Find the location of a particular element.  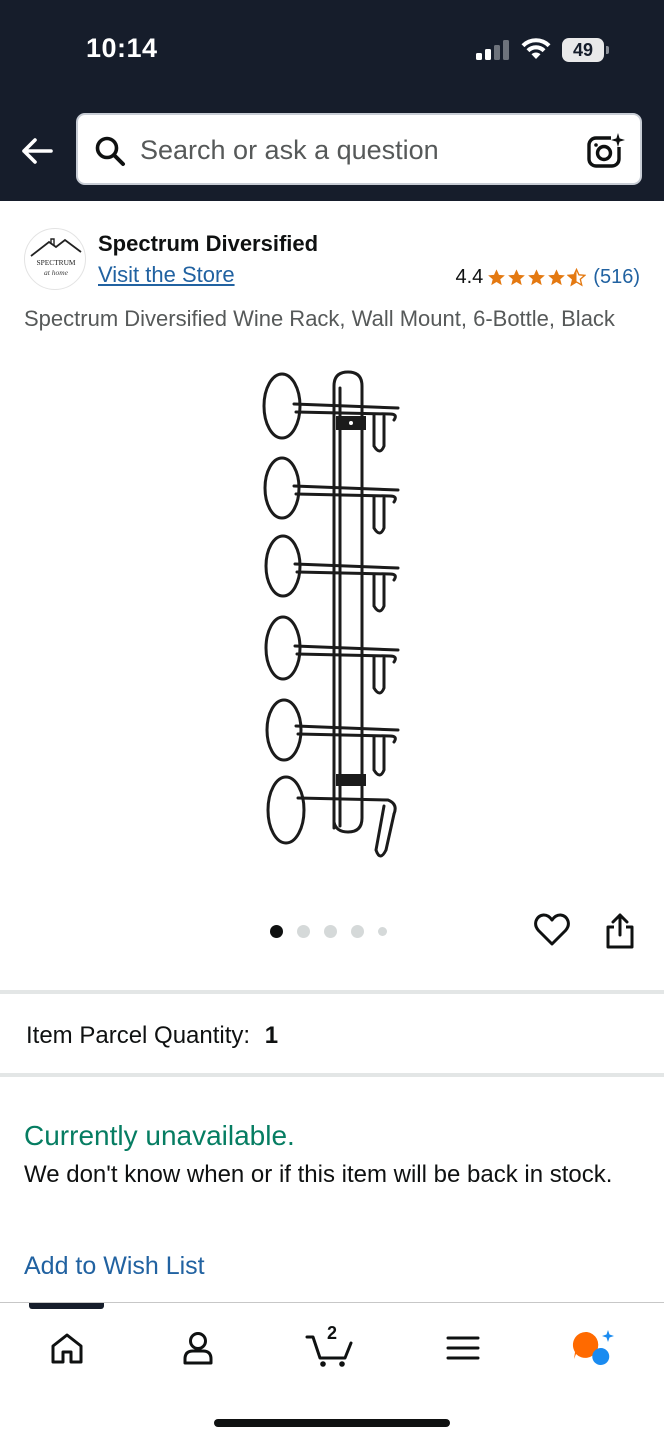

camera-lens-icon is located at coordinates (606, 150).